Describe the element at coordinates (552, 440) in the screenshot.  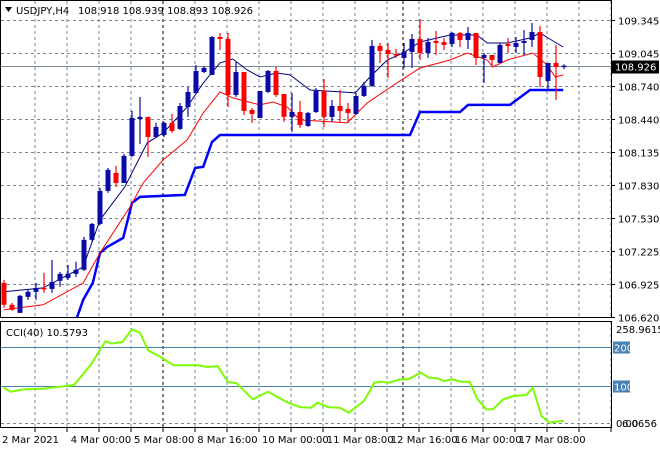
I see `x-tick-label: 17 Mar 08:00` at that location.